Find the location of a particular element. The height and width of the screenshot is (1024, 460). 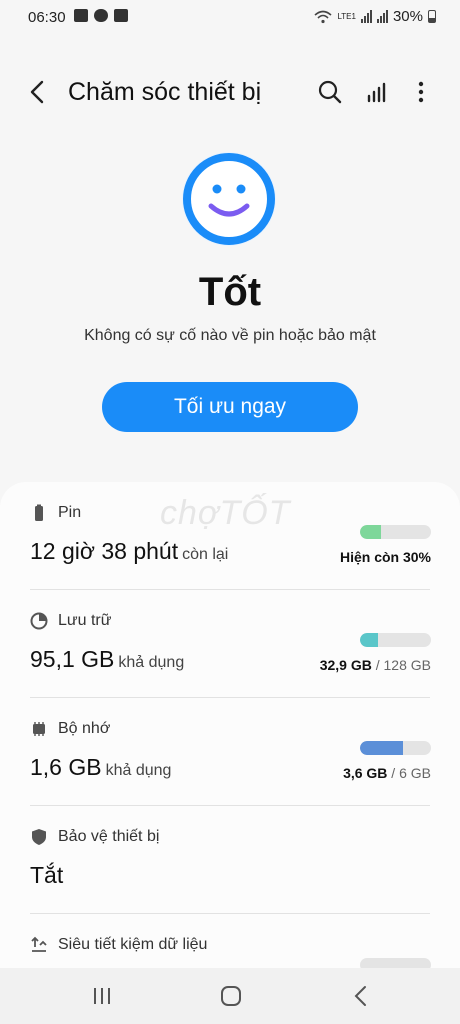

navigation-bar is located at coordinates (230, 996).